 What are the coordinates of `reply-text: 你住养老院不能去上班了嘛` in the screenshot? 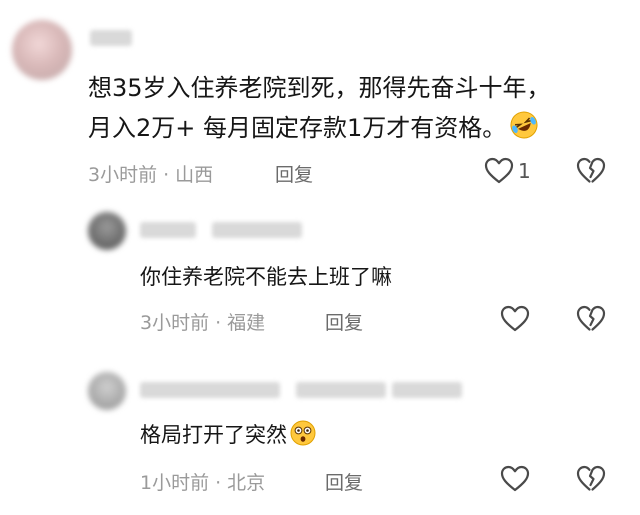 It's located at (266, 277).